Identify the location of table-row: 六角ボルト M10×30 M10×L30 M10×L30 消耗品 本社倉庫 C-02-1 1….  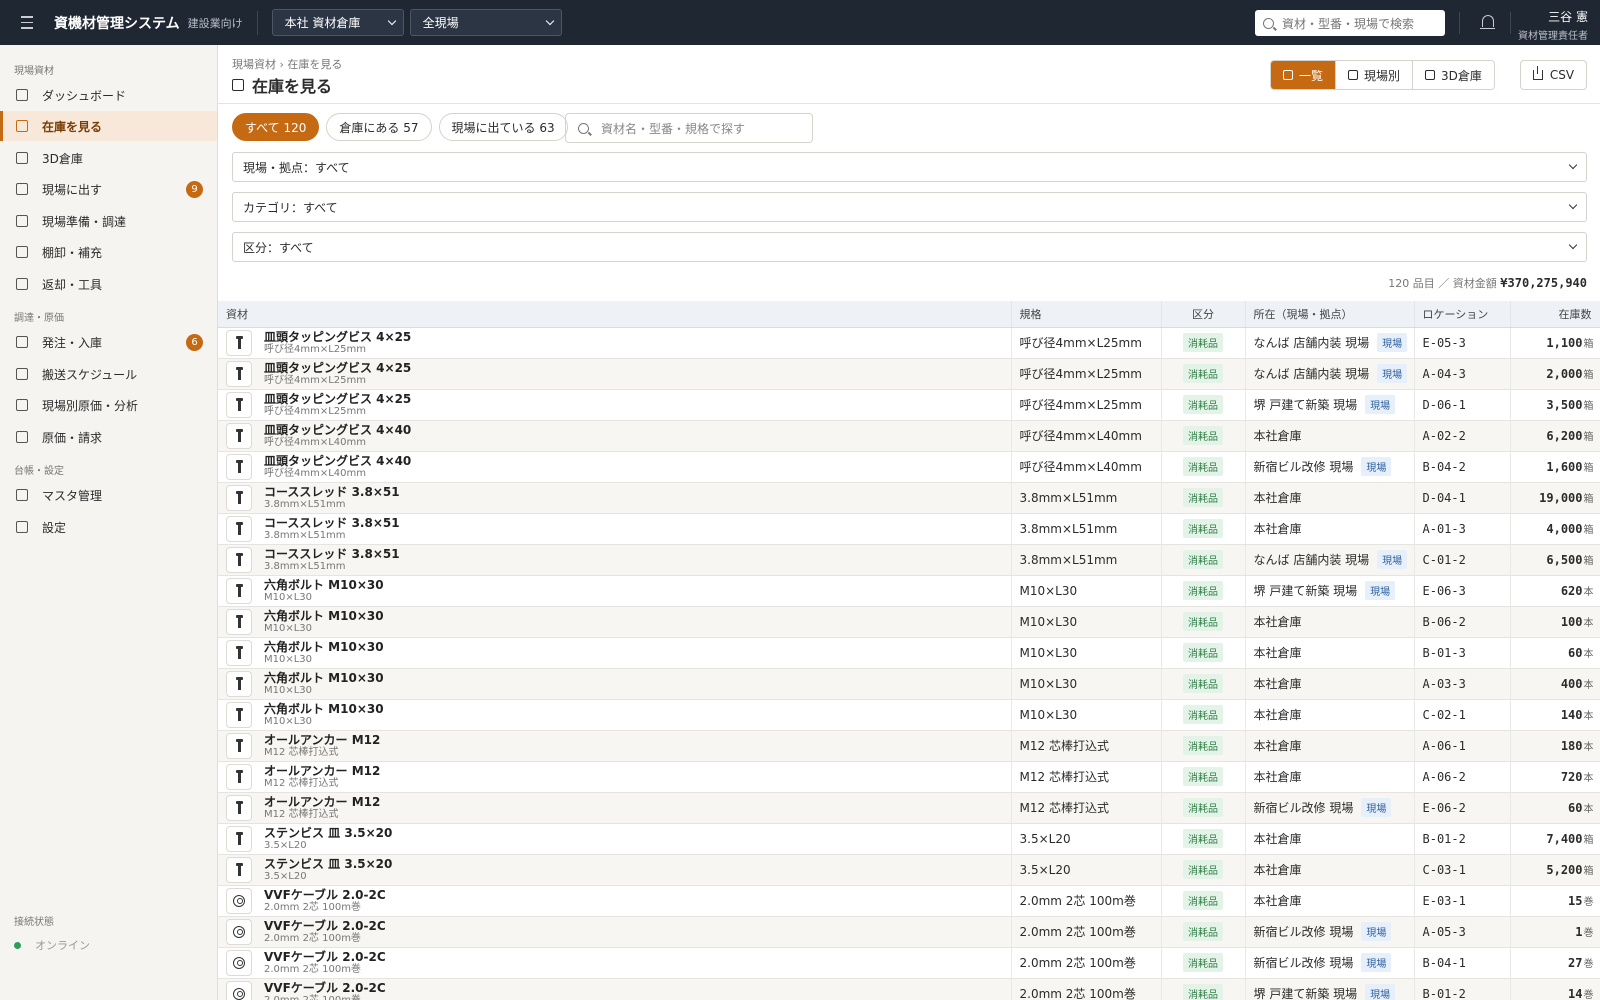
(909, 715).